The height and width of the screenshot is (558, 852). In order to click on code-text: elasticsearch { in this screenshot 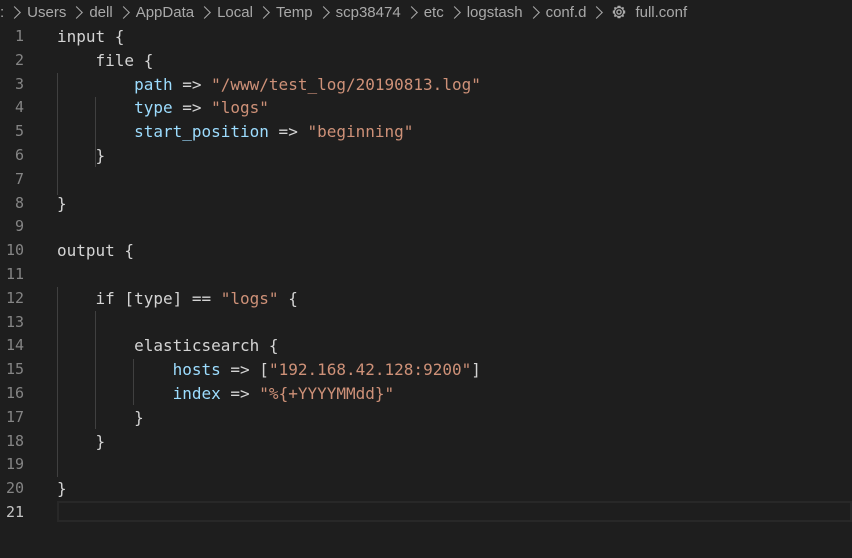, I will do `click(168, 346)`.